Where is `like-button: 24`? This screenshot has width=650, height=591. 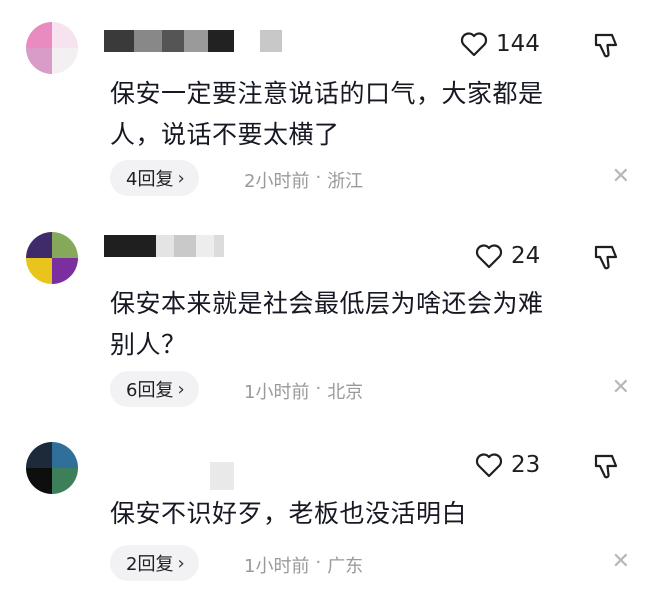
like-button: 24 is located at coordinates (507, 256).